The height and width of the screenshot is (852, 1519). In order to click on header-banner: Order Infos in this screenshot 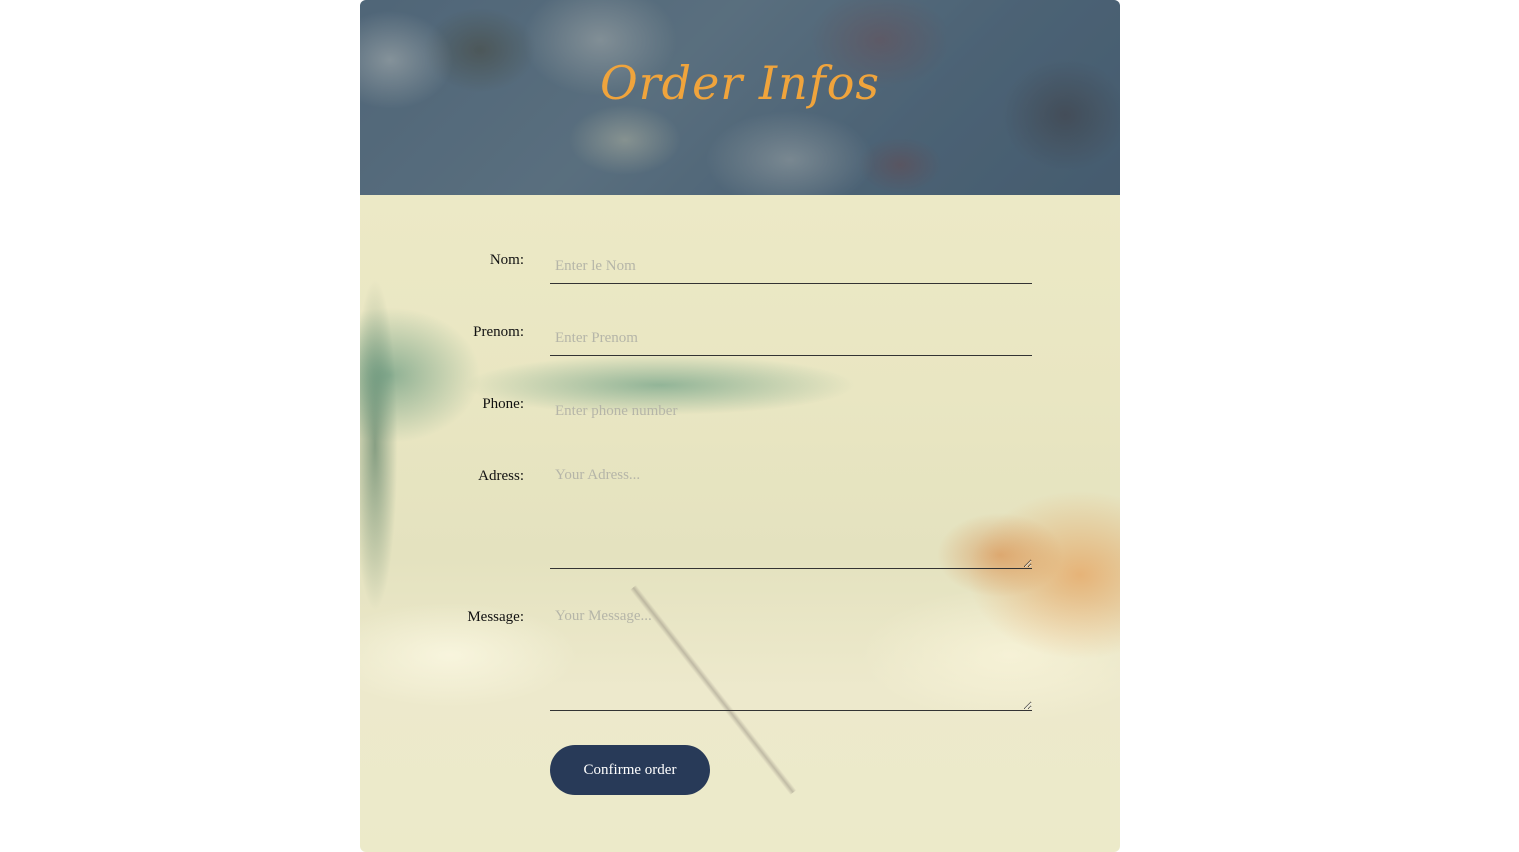, I will do `click(740, 97)`.